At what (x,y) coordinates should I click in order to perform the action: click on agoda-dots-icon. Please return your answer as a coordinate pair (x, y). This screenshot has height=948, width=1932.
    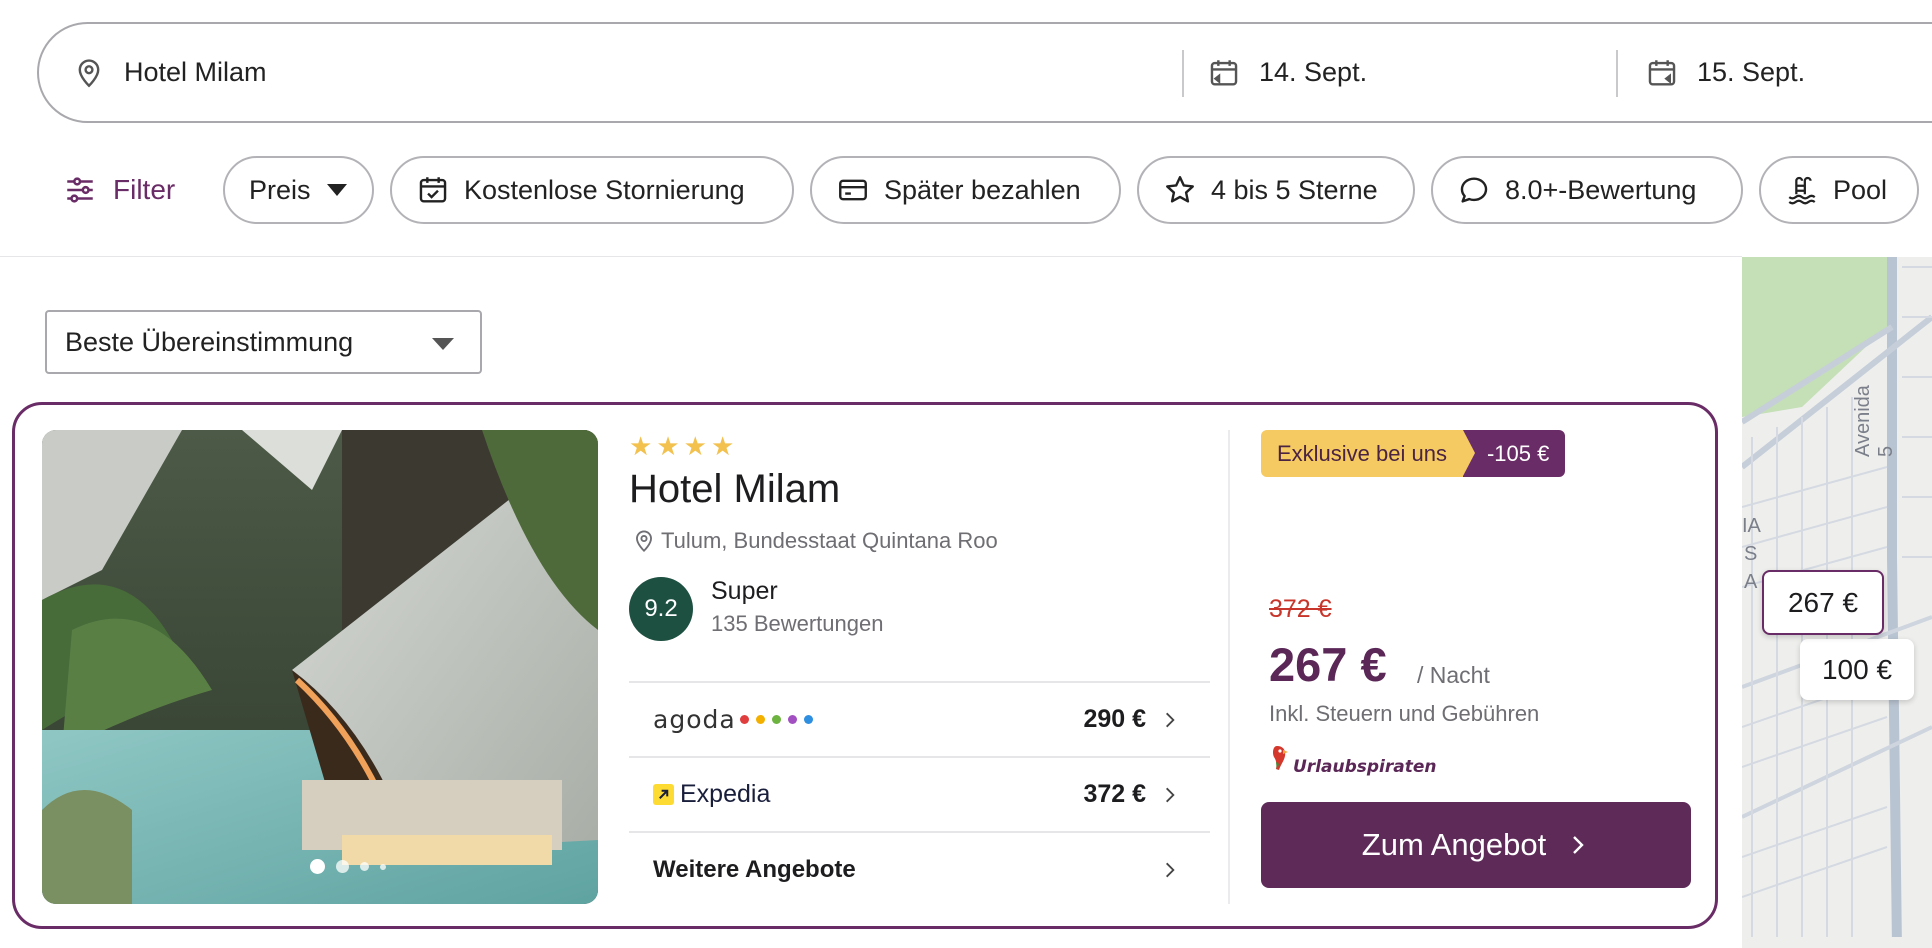
    Looking at the image, I should click on (779, 719).